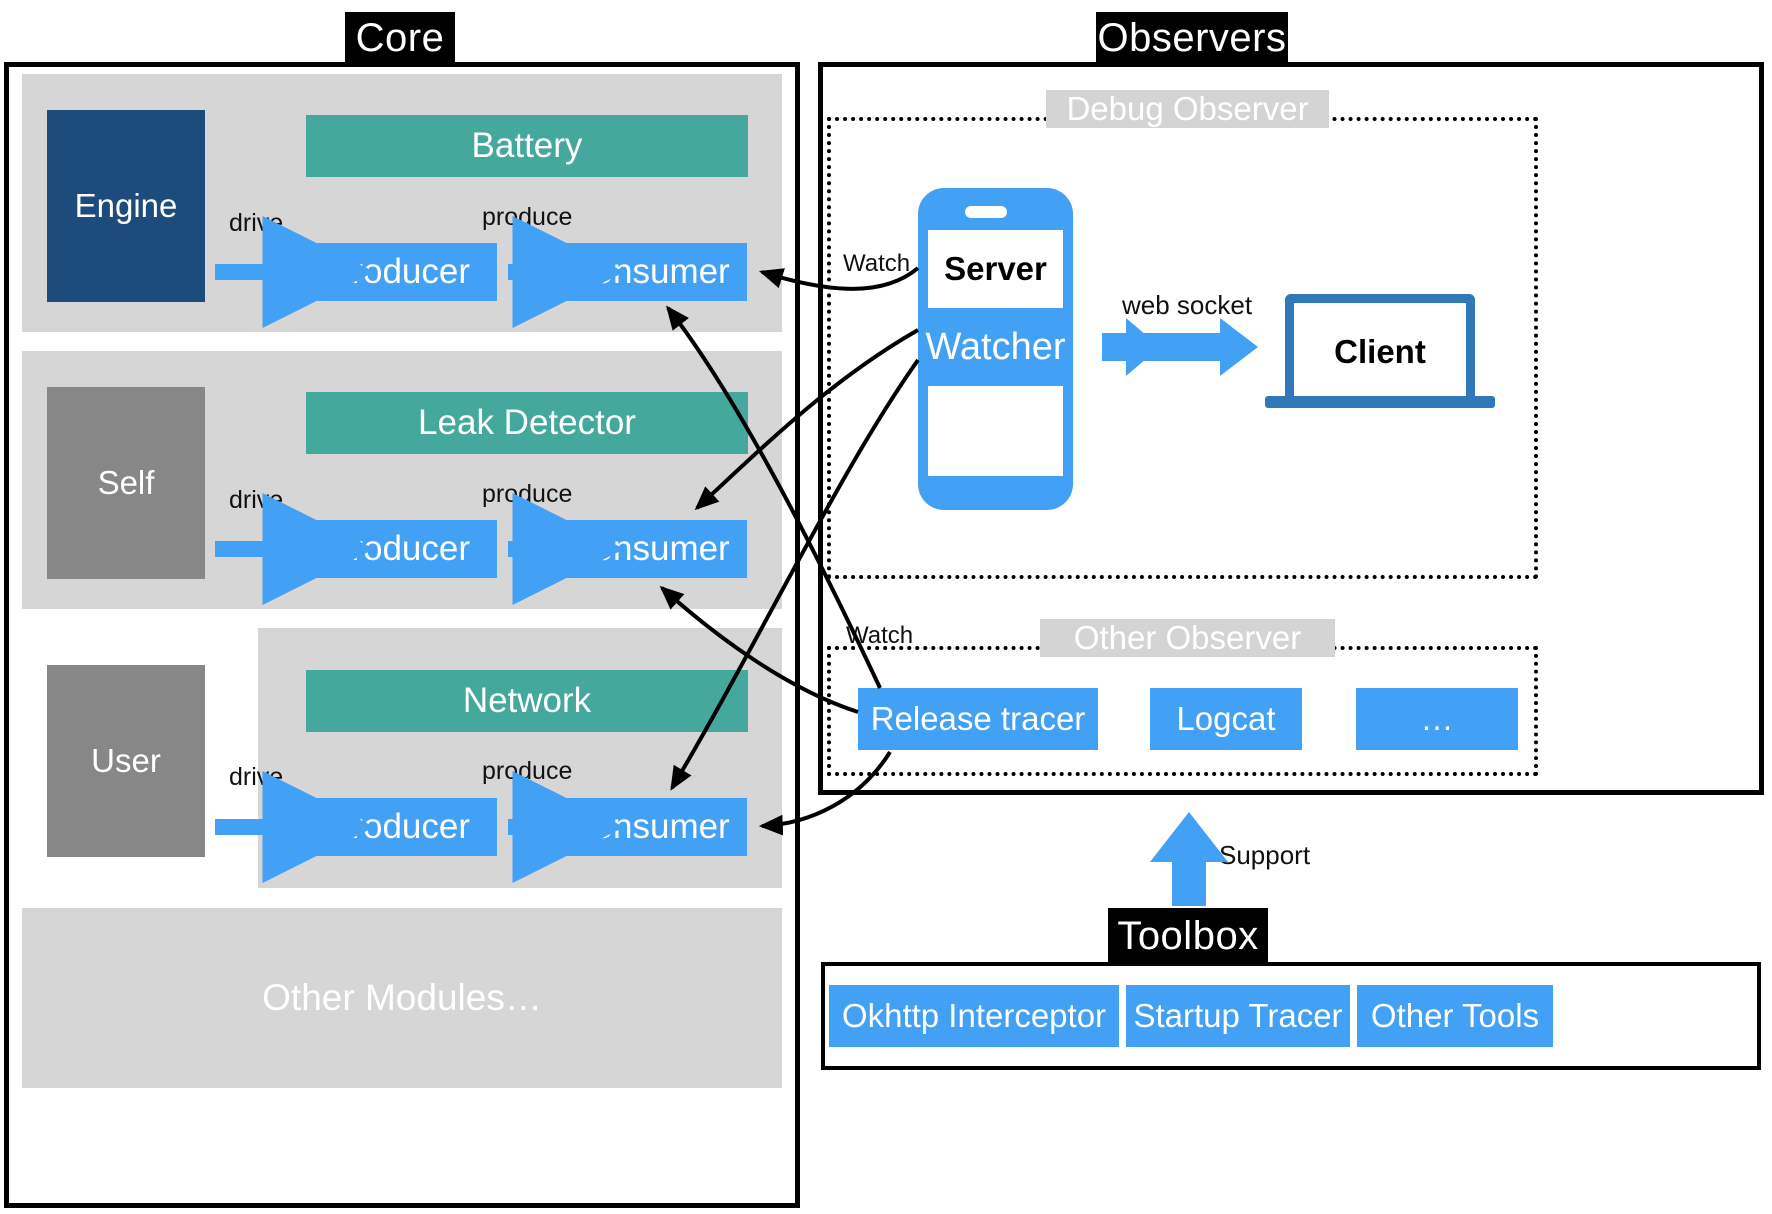  I want to click on module-battery: Battery, so click(527, 146).